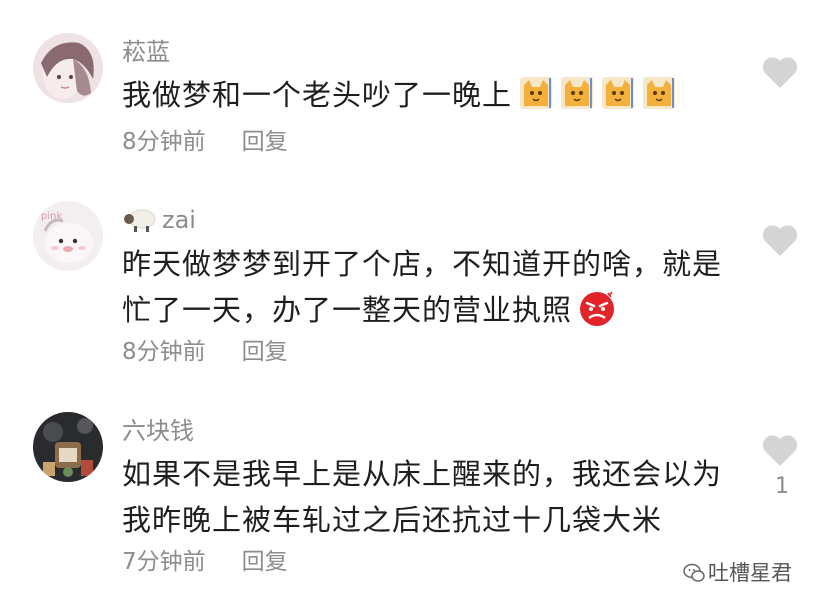  I want to click on comment-text-line-body: 忙了一天，办了一整天的营业执照, so click(347, 310).